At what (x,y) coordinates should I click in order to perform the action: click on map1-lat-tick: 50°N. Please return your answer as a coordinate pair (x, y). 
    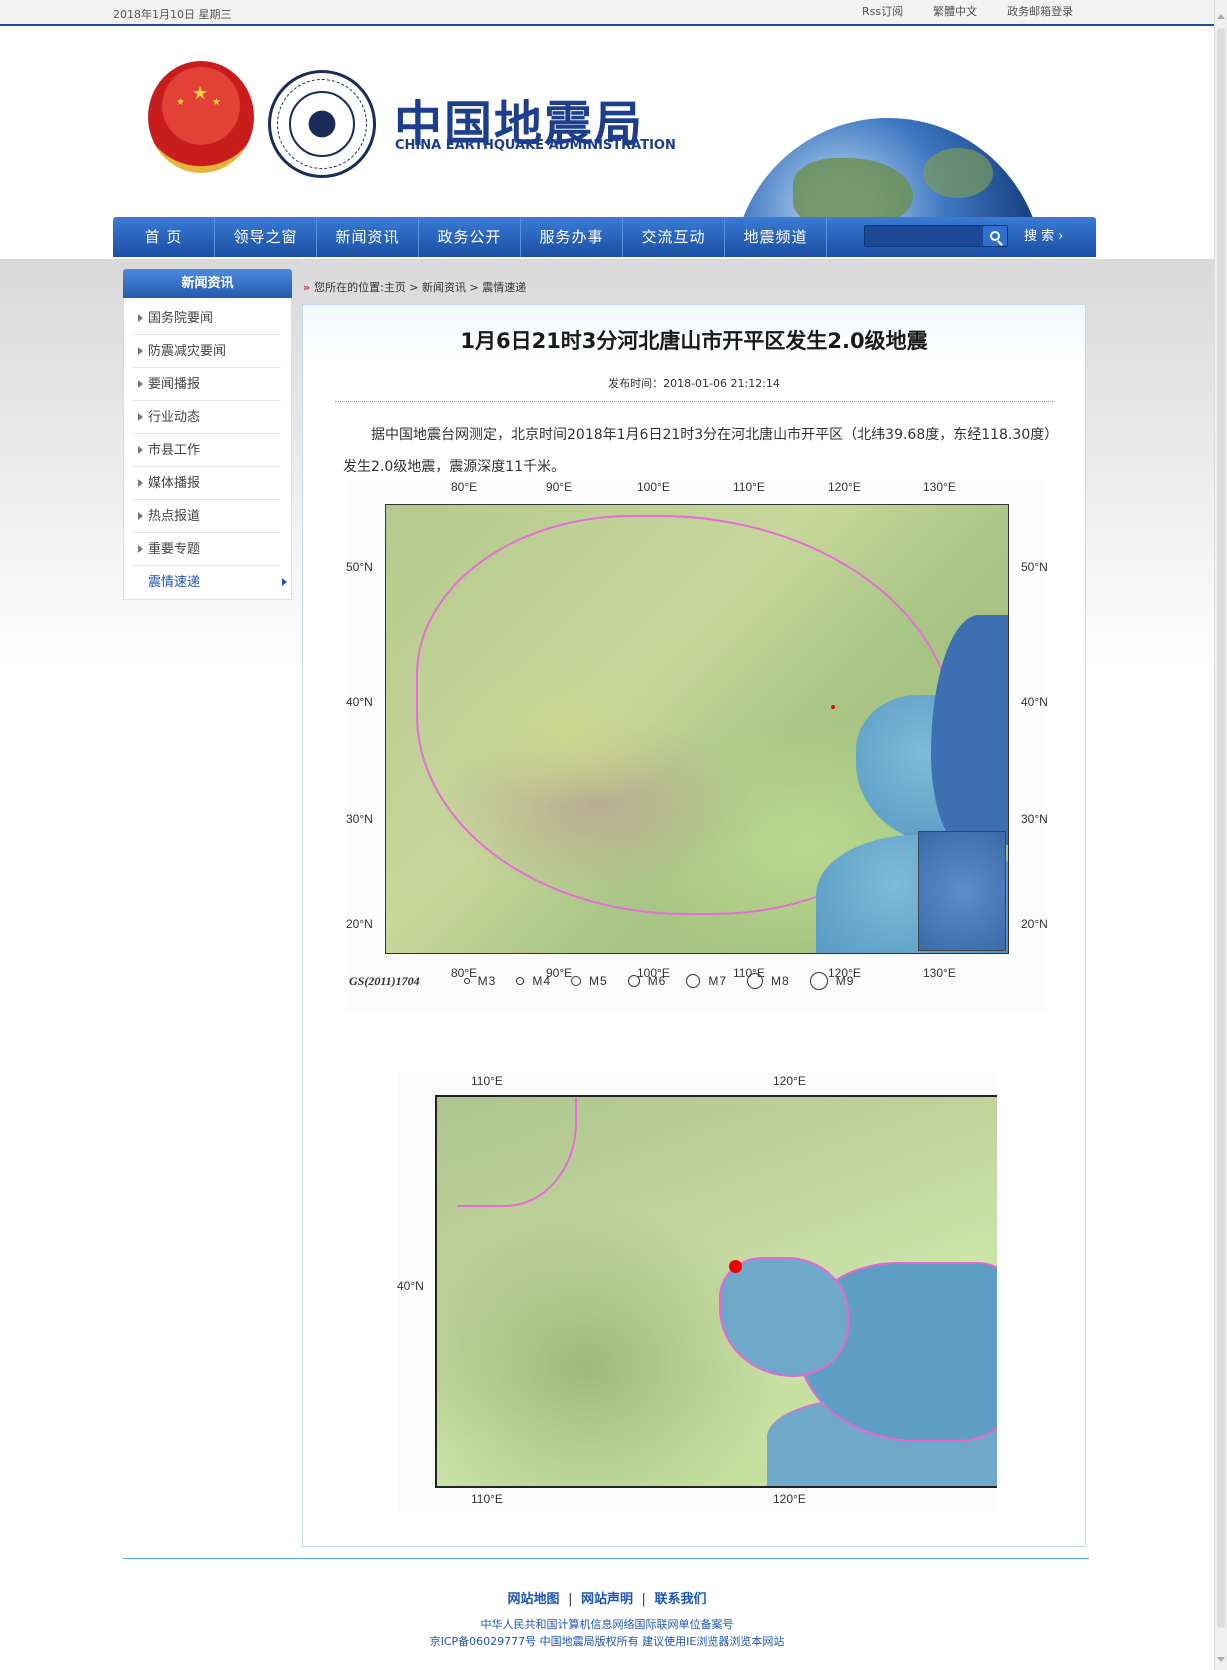
    Looking at the image, I should click on (359, 567).